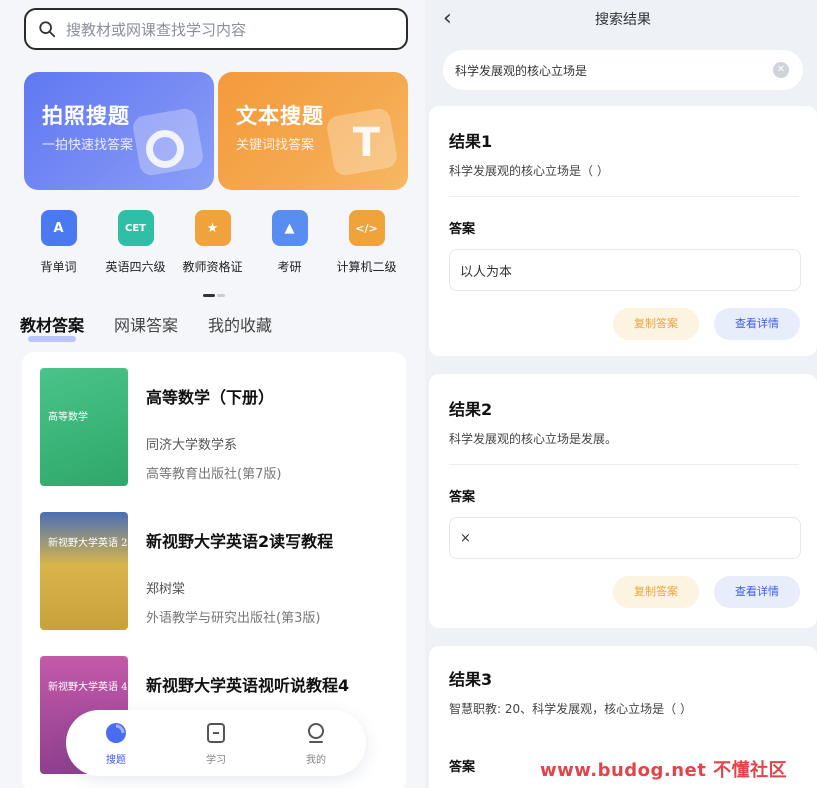  What do you see at coordinates (366, 267) in the screenshot?
I see `category-label: 计算机二级` at bounding box center [366, 267].